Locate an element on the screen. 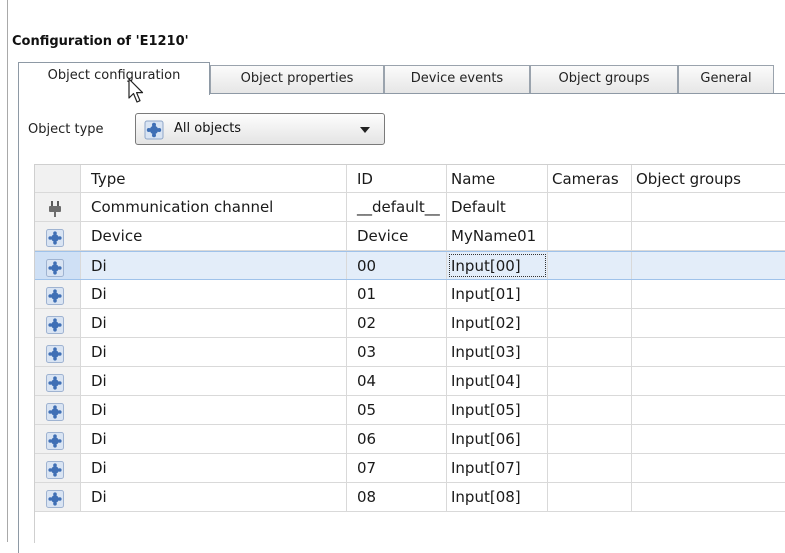 This screenshot has height=553, width=785. cell-name: Input[05] is located at coordinates (497, 410).